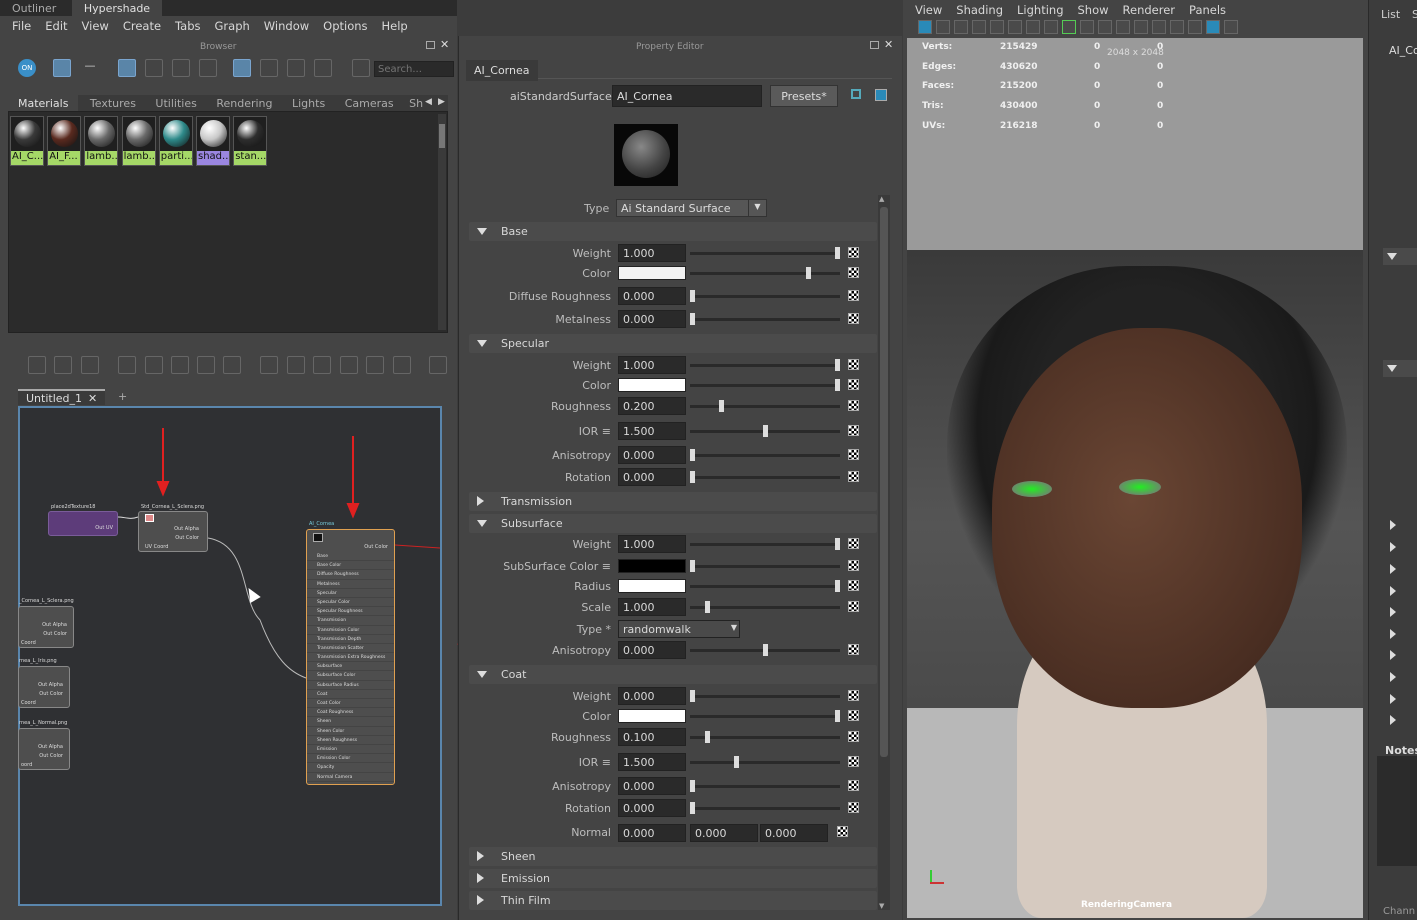 Image resolution: width=1417 pixels, height=920 pixels. What do you see at coordinates (673, 343) in the screenshot?
I see `section-specular: Specular` at bounding box center [673, 343].